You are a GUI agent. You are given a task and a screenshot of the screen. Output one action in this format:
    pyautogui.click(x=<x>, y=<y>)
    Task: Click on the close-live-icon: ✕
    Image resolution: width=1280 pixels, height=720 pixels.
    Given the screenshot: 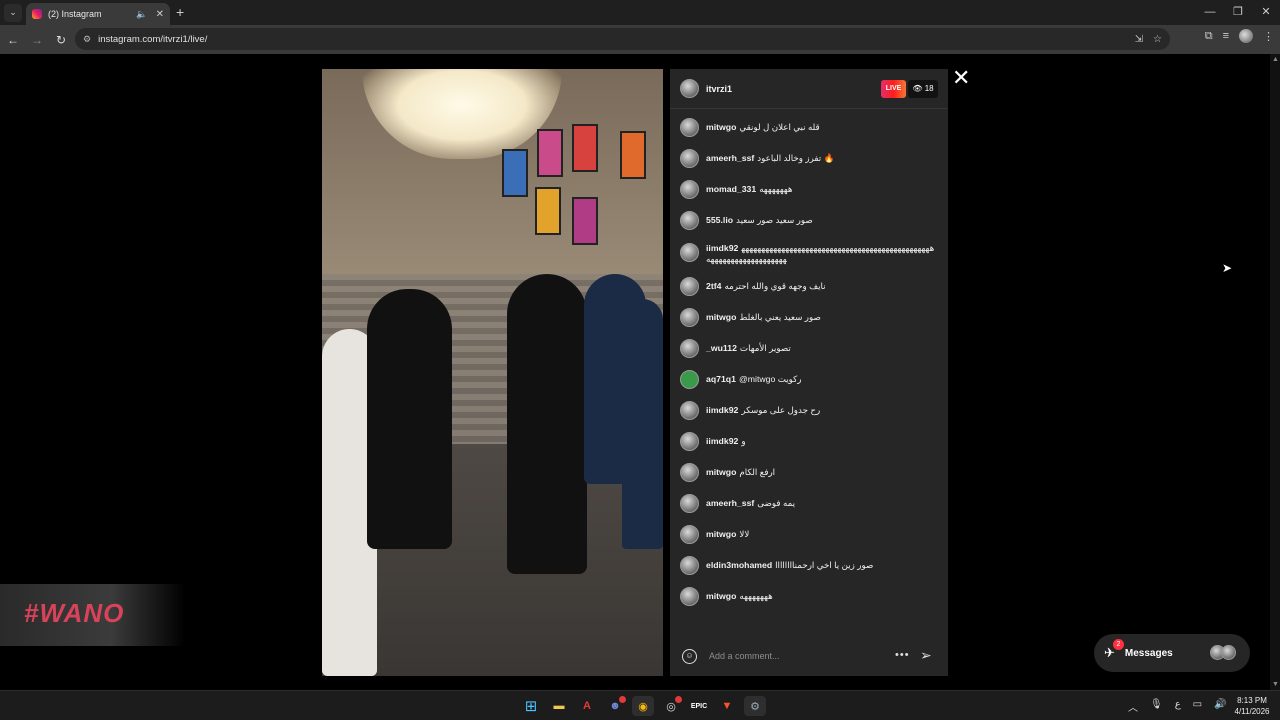 What is the action you would take?
    pyautogui.click(x=961, y=78)
    